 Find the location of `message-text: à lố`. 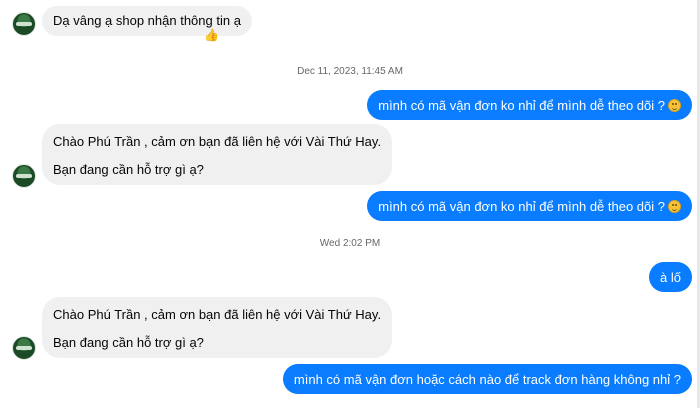

message-text: à lố is located at coordinates (670, 277).